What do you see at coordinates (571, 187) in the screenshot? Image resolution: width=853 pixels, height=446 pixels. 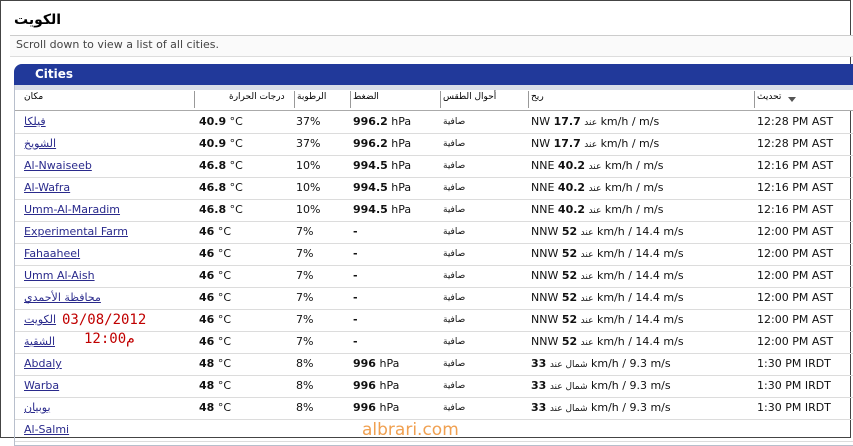 I see `wind-speed: 40.2` at bounding box center [571, 187].